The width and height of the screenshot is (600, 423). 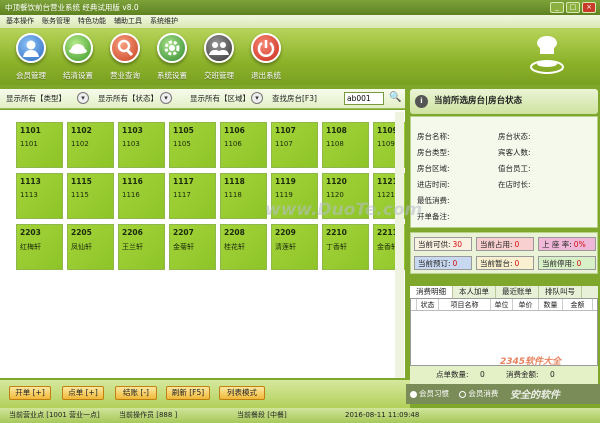 What do you see at coordinates (579, 244) in the screenshot?
I see `status-value: 0%` at bounding box center [579, 244].